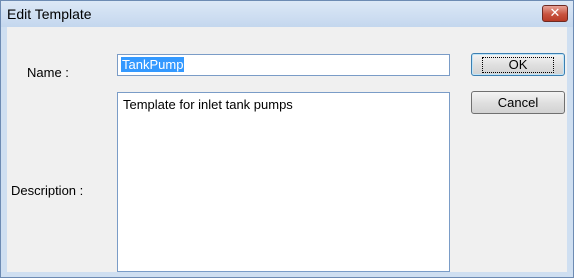  I want to click on ok-button: OK, so click(518, 64).